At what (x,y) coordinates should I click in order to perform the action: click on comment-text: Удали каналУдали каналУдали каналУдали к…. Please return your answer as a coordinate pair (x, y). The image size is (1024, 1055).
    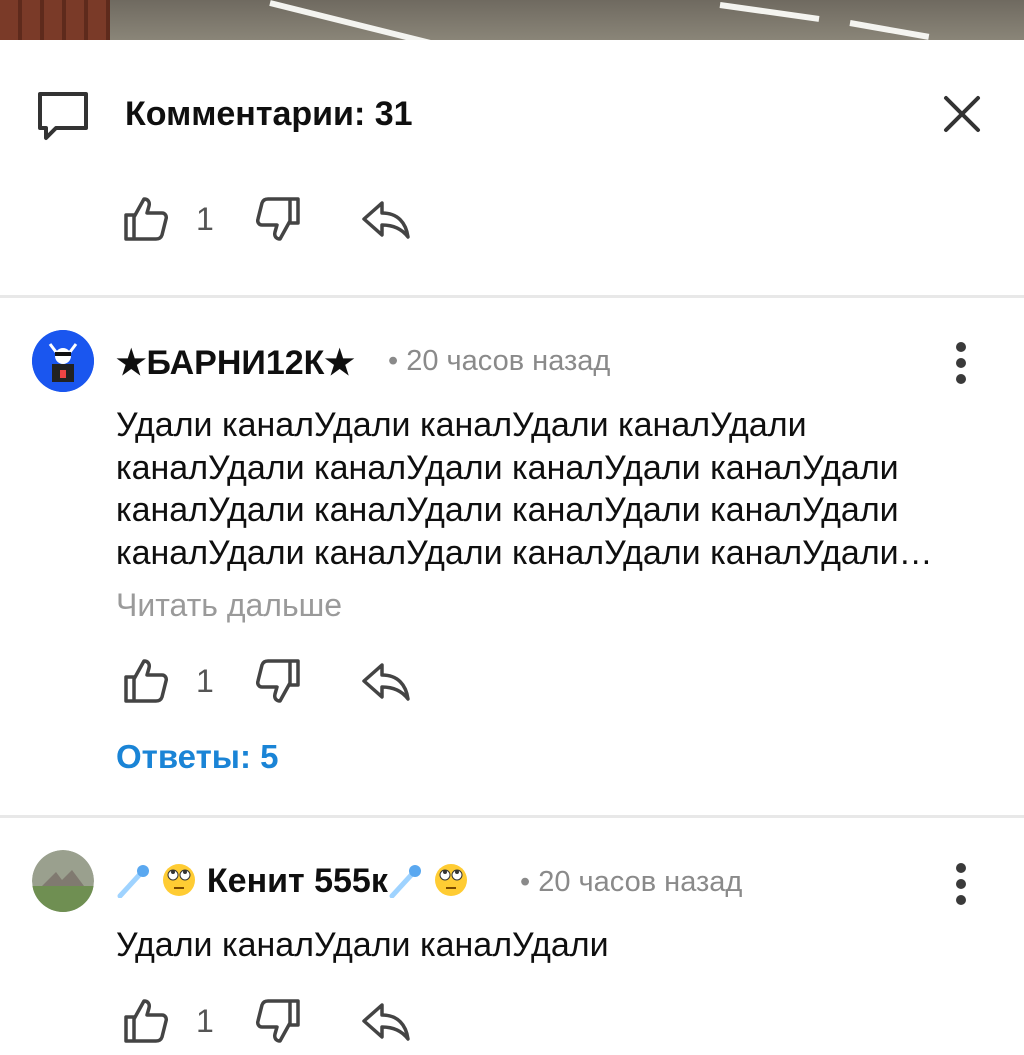
    Looking at the image, I should click on (556, 489).